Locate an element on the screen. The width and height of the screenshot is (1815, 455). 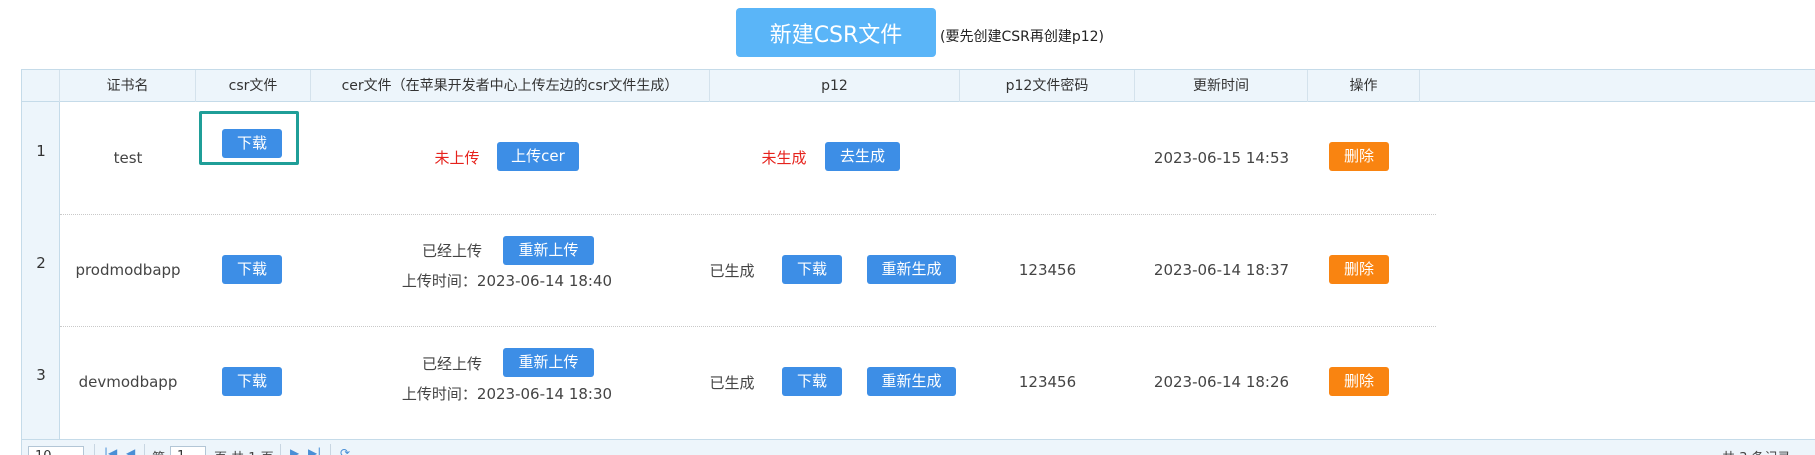
cer-upload-time: 上传时间：2023-06-14 18:30 is located at coordinates (507, 394).